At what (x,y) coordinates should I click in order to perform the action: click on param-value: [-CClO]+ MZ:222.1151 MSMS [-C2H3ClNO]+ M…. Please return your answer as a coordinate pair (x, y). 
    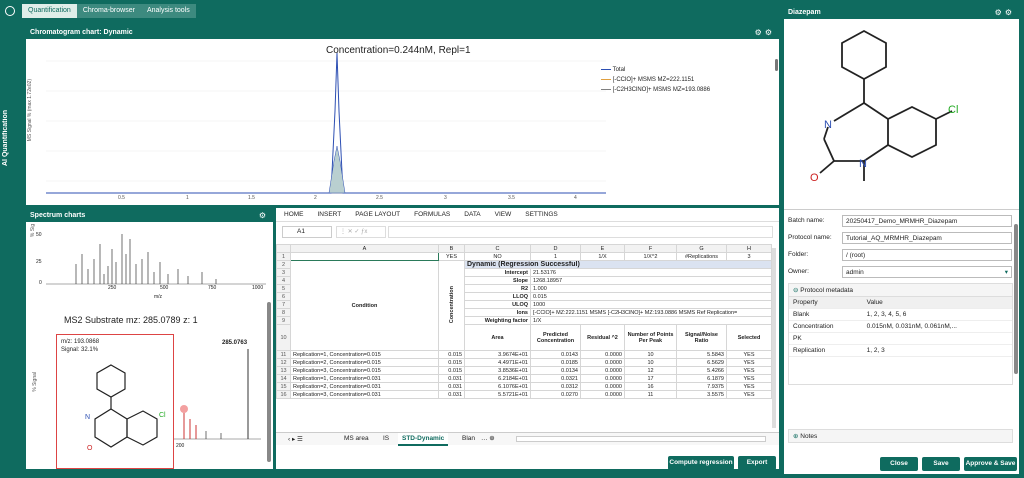
    Looking at the image, I should click on (651, 312).